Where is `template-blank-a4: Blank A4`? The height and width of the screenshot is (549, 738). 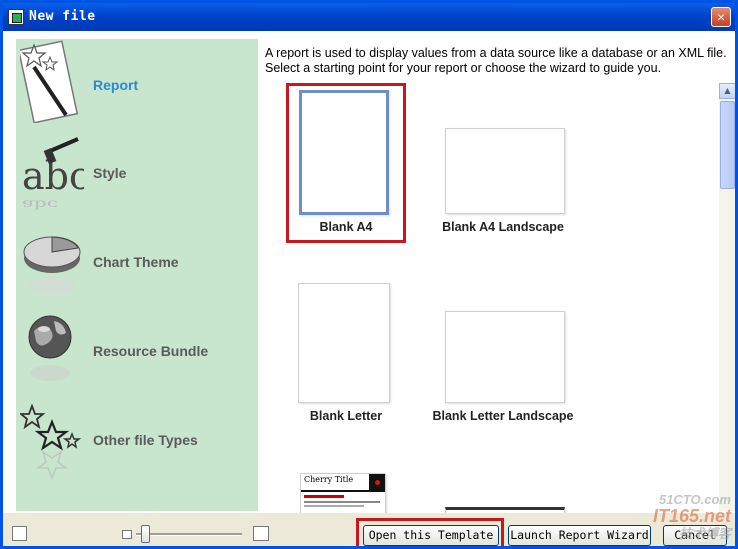 template-blank-a4: Blank A4 is located at coordinates (346, 163).